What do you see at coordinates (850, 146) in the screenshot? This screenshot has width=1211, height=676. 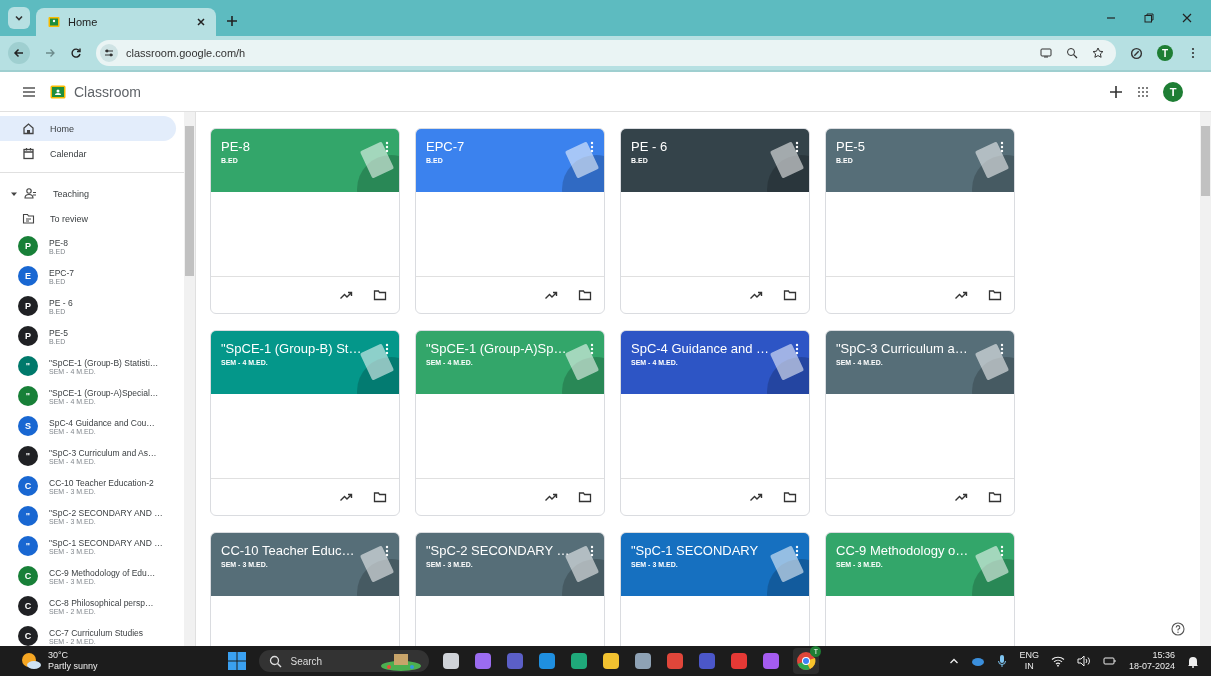 I see `class-title: PE-5` at bounding box center [850, 146].